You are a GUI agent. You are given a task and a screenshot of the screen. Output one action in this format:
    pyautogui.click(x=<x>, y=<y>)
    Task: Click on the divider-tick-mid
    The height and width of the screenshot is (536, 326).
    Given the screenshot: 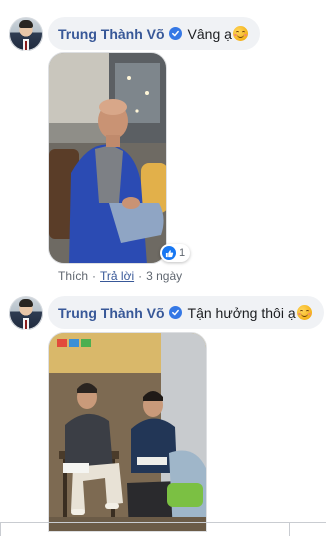 What is the action you would take?
    pyautogui.click(x=289, y=529)
    